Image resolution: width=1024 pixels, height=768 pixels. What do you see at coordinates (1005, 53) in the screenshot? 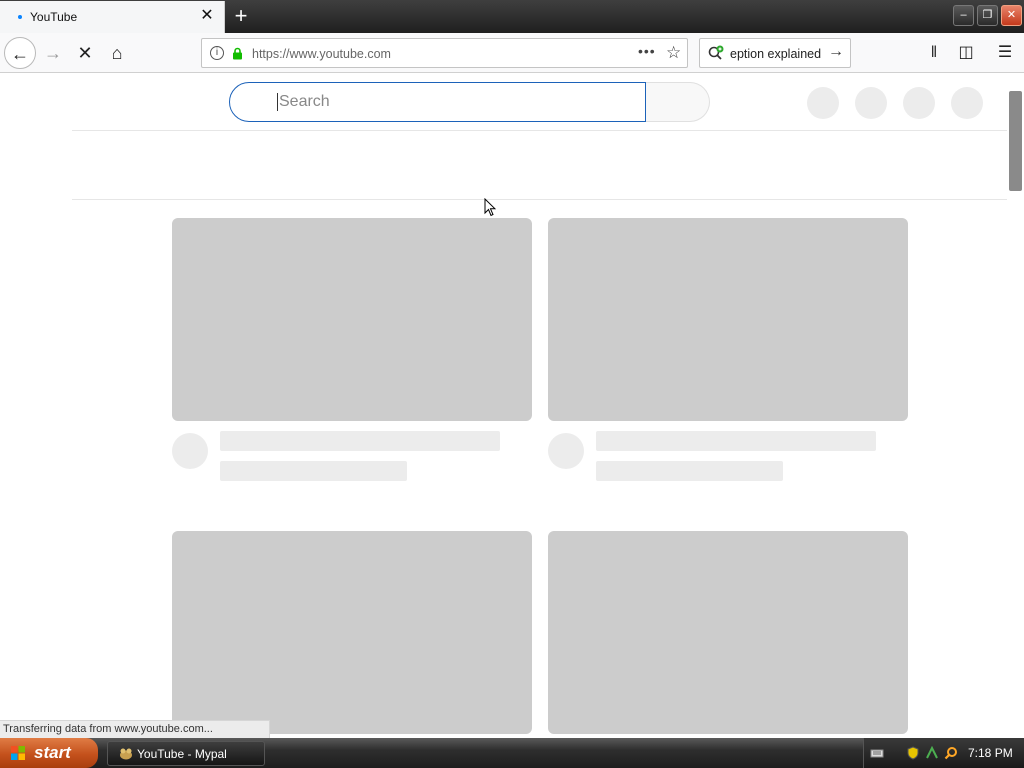
I see `menu-icon: ☰` at bounding box center [1005, 53].